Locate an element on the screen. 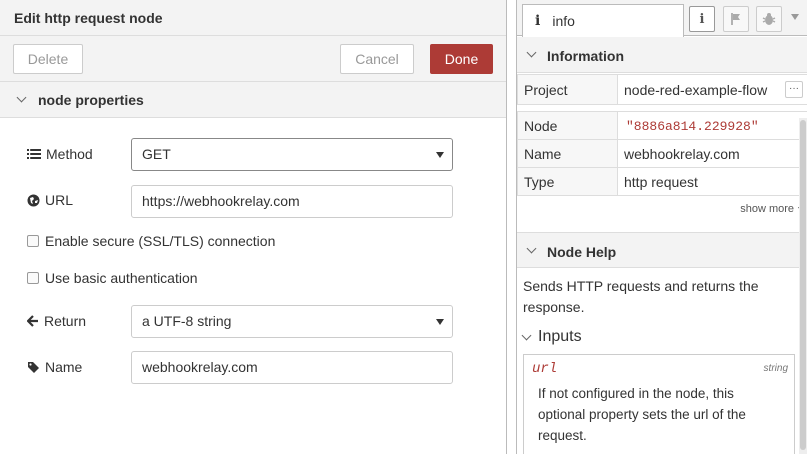  tray-toolbar: Delete Cancel Done is located at coordinates (253, 59).